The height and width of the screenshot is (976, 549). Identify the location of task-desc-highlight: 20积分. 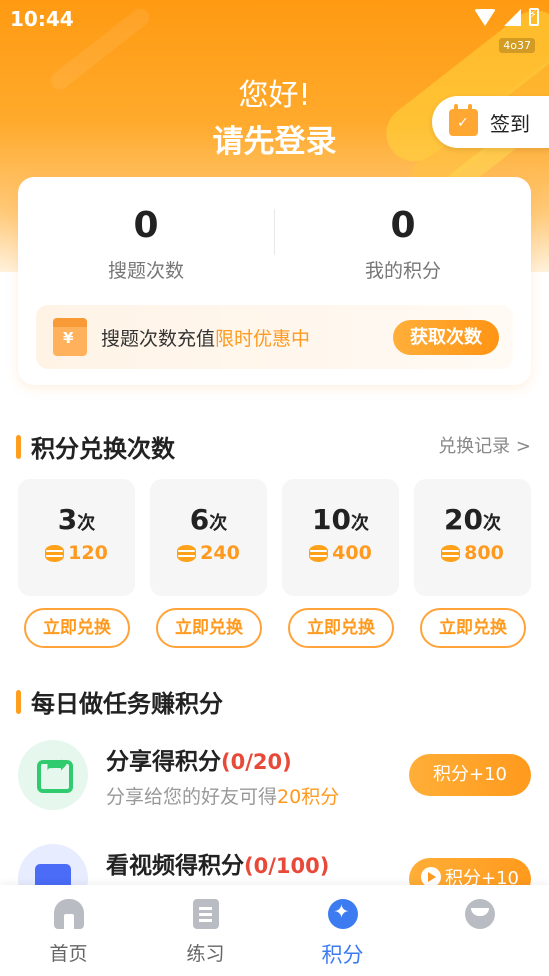
(308, 797).